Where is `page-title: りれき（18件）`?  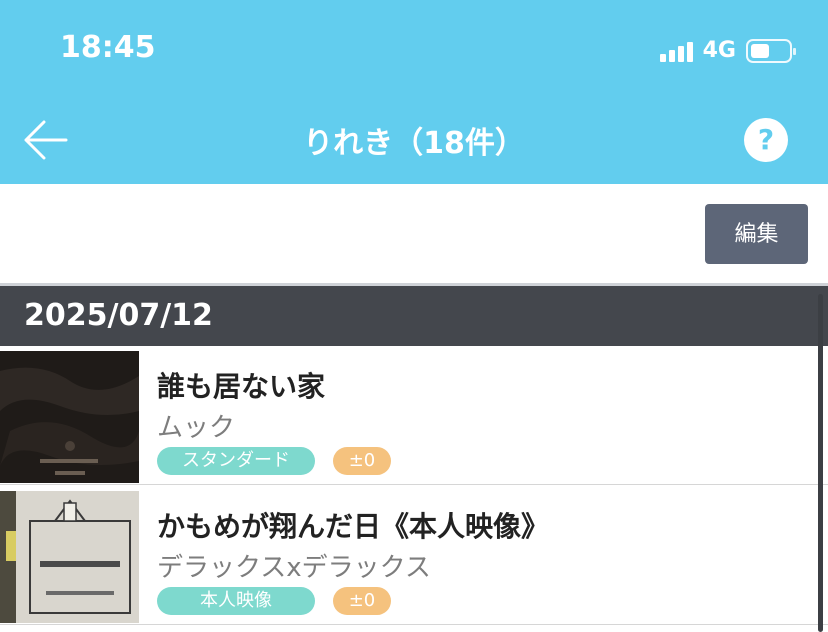
page-title: りれき（18件） is located at coordinates (414, 143).